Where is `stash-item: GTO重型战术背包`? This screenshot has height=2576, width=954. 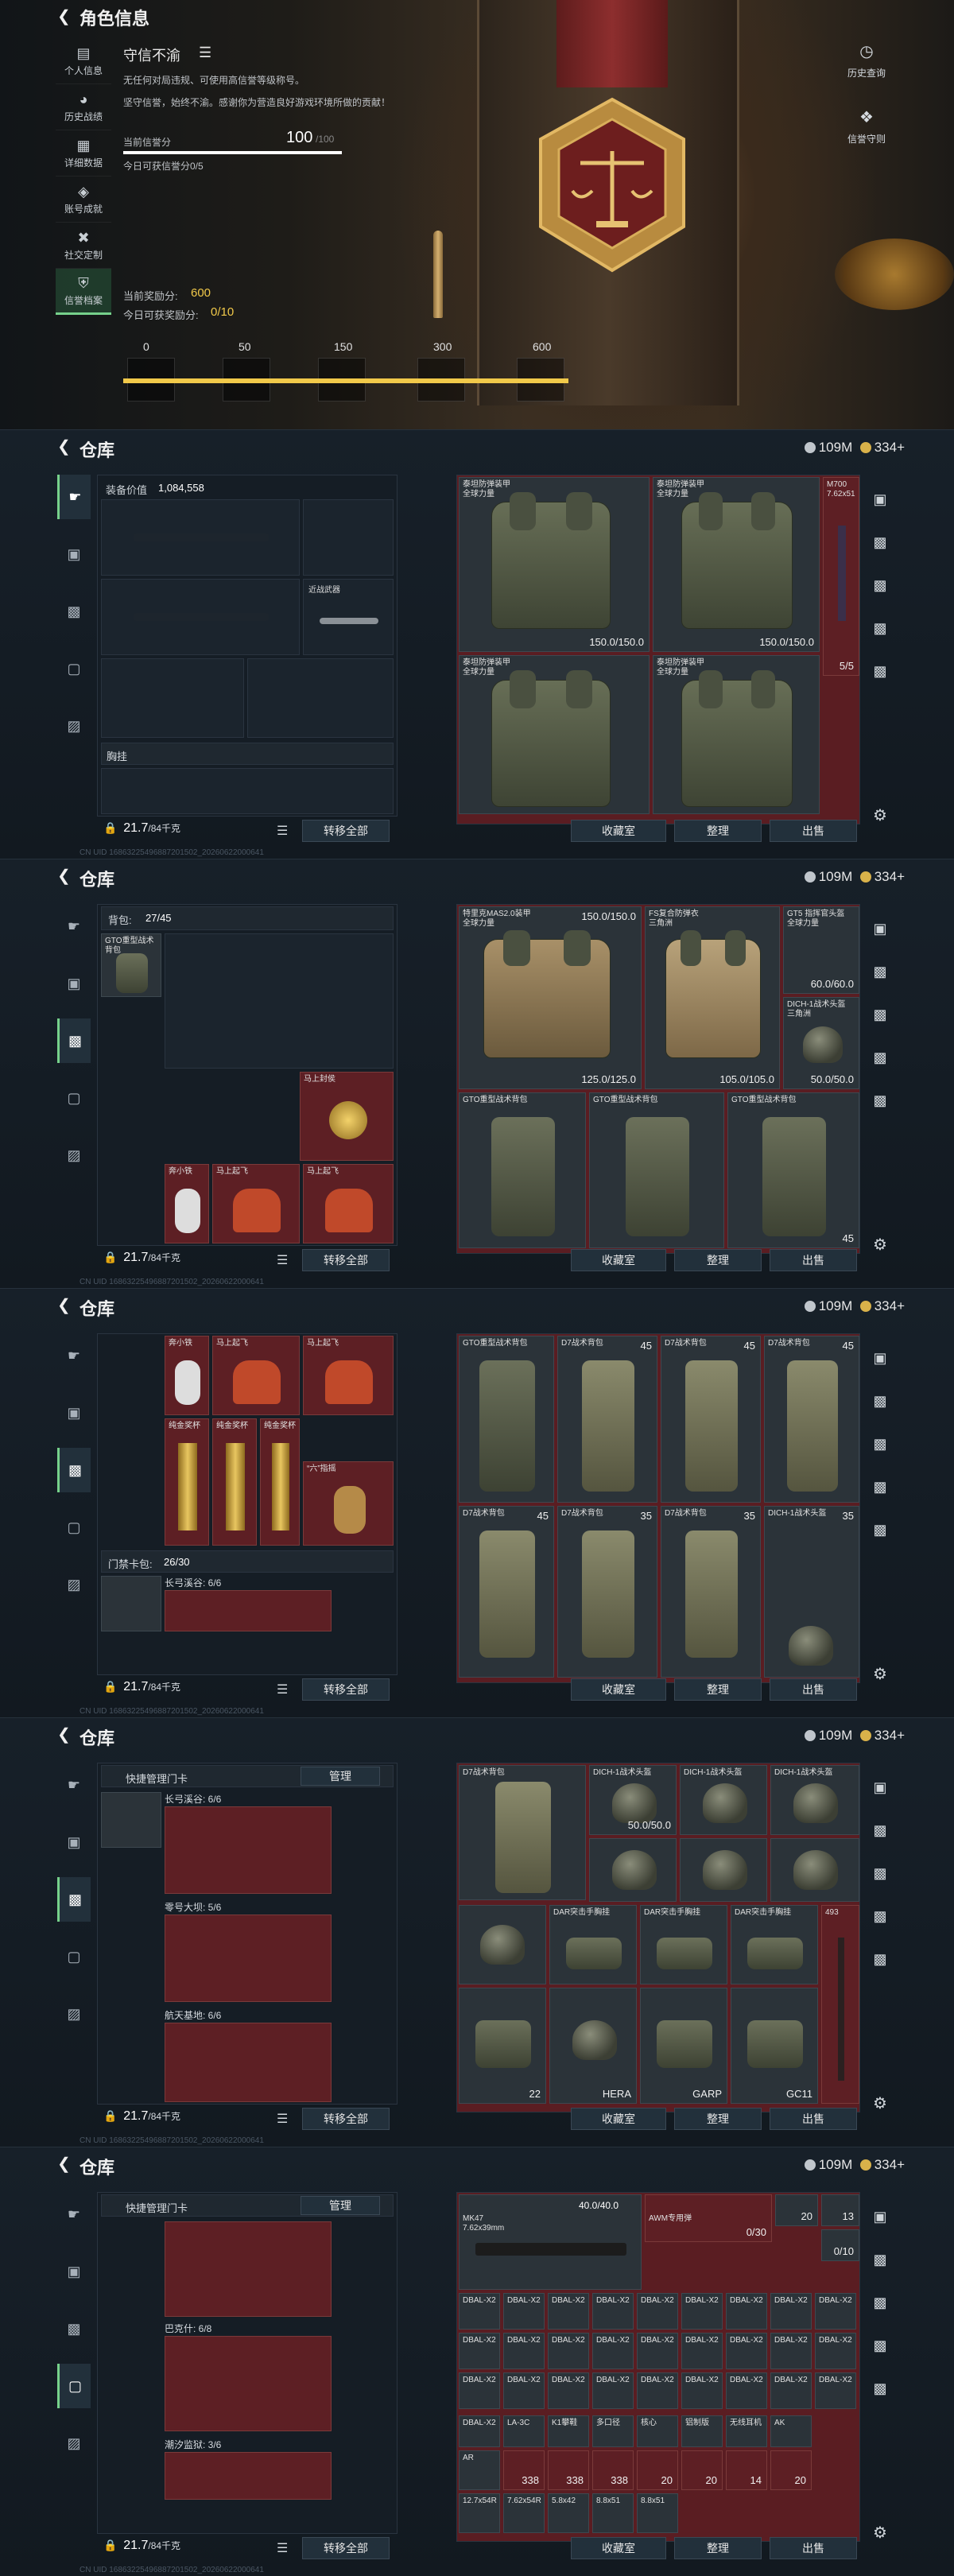 stash-item: GTO重型战术背包 is located at coordinates (656, 1170).